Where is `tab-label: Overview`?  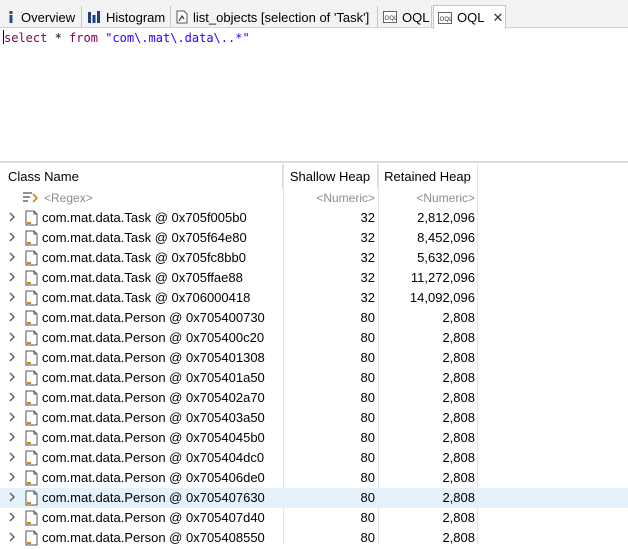
tab-label: Overview is located at coordinates (48, 17).